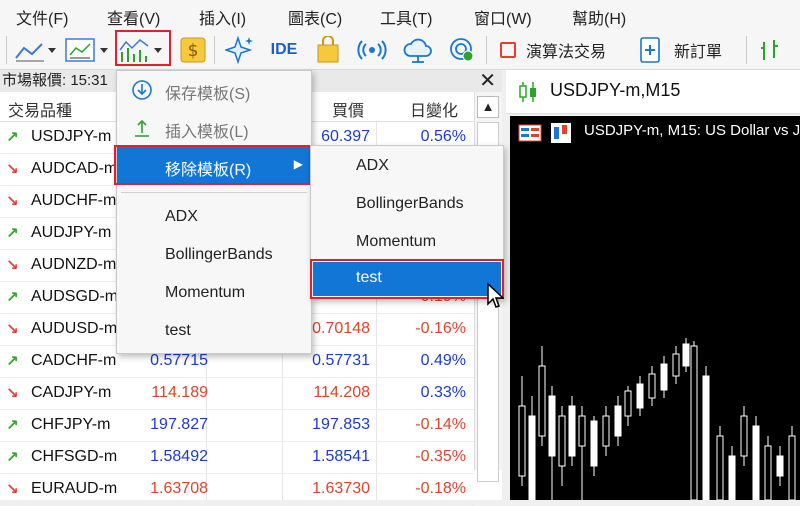 This screenshot has height=506, width=800. I want to click on ask-cell: 60.397, so click(345, 136).